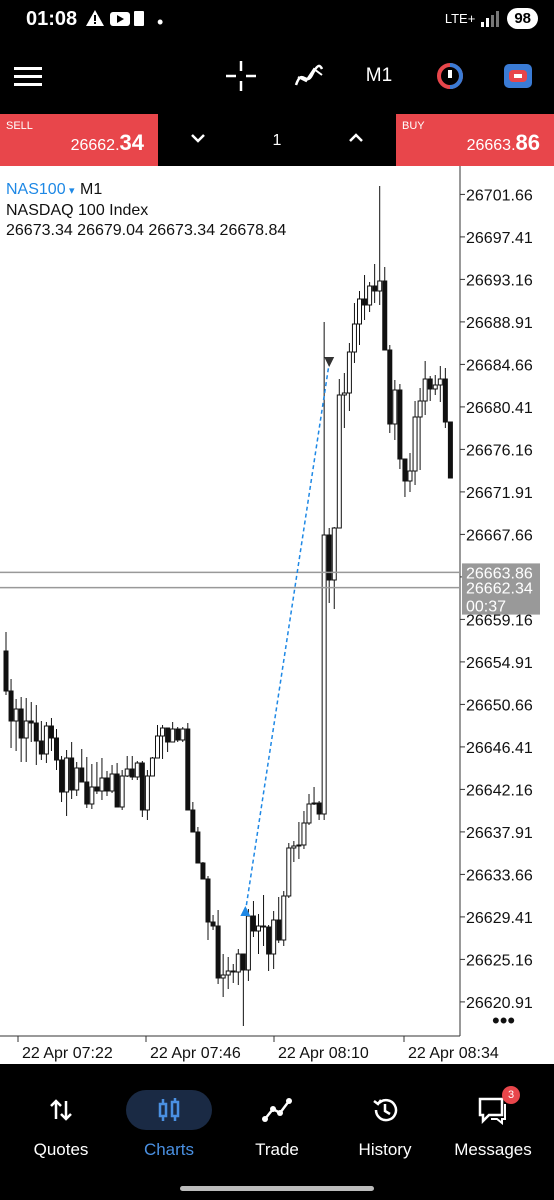  I want to click on price-tick-label: 26671.91, so click(499, 493).